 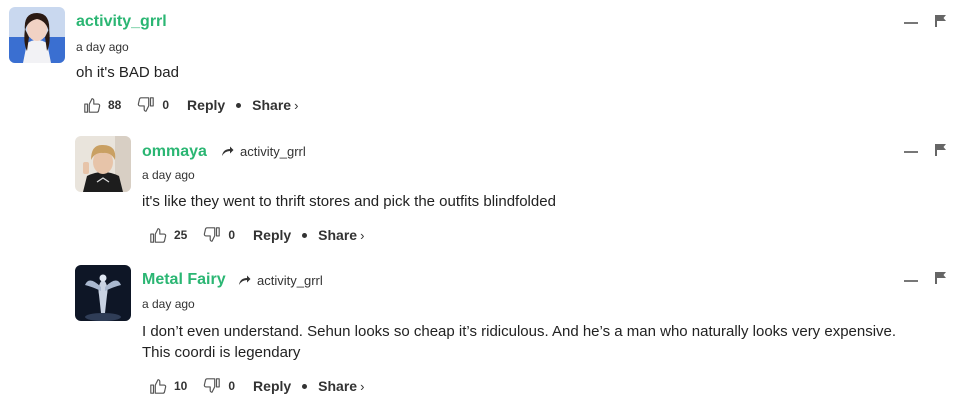 I want to click on comment-text-line: This coordi is legendary, so click(x=221, y=352).